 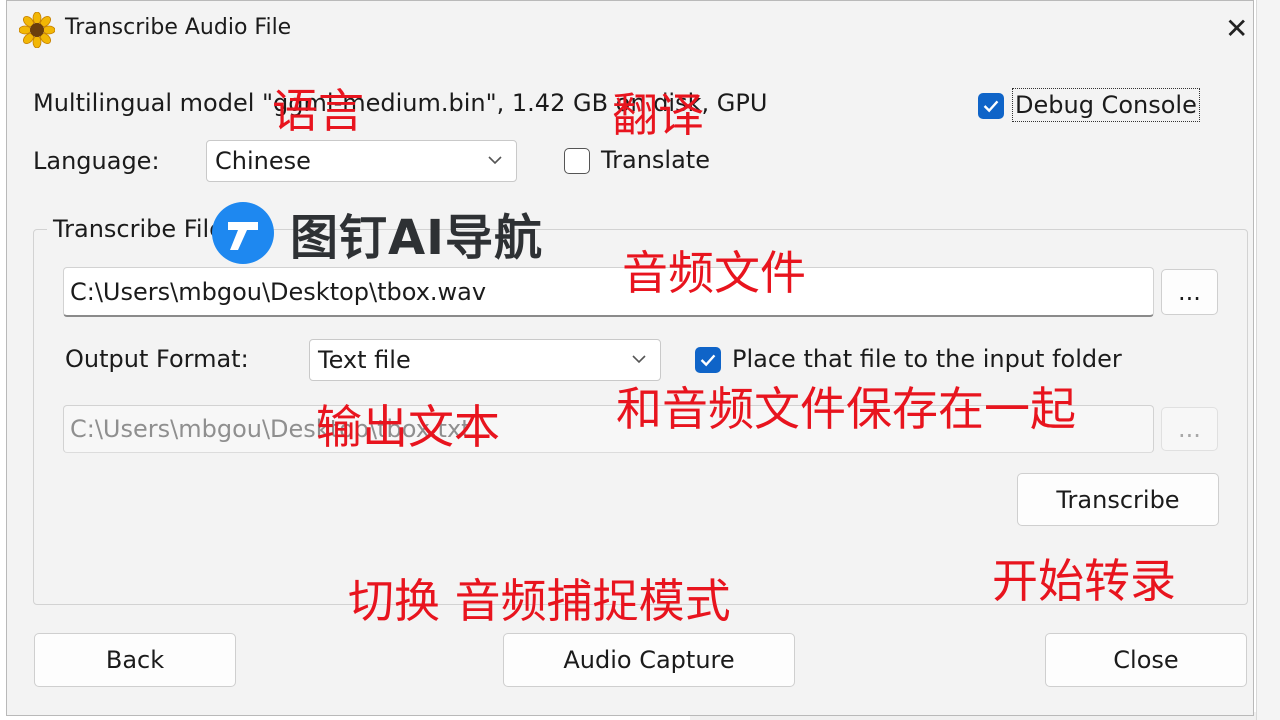 I want to click on watermark: 图钉AI导航, so click(x=376, y=233).